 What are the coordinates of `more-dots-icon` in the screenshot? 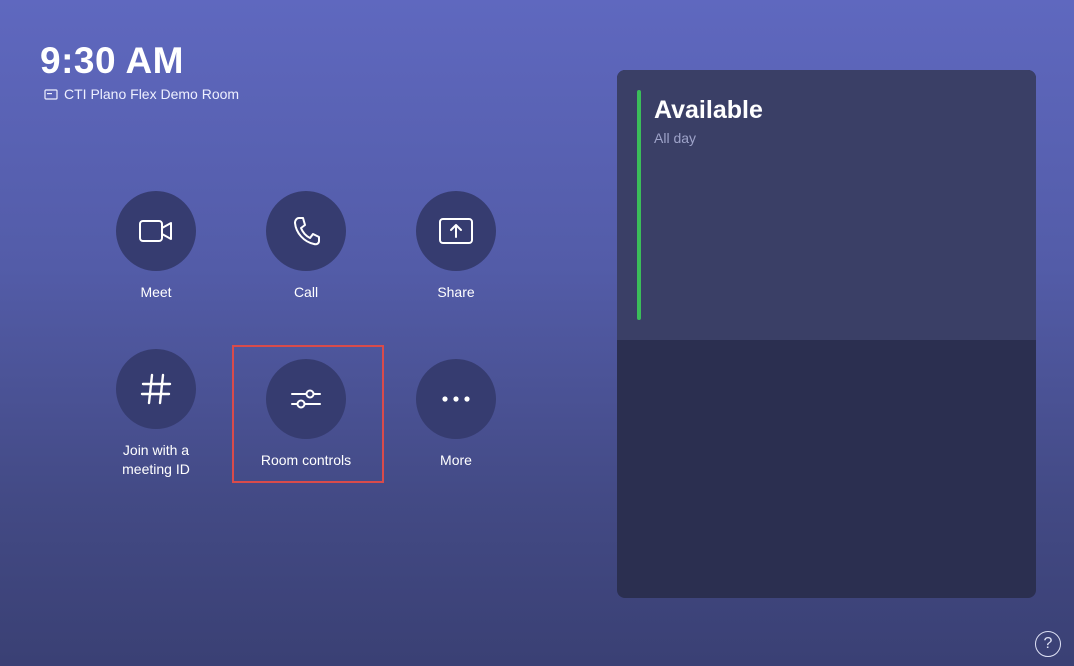 It's located at (456, 399).